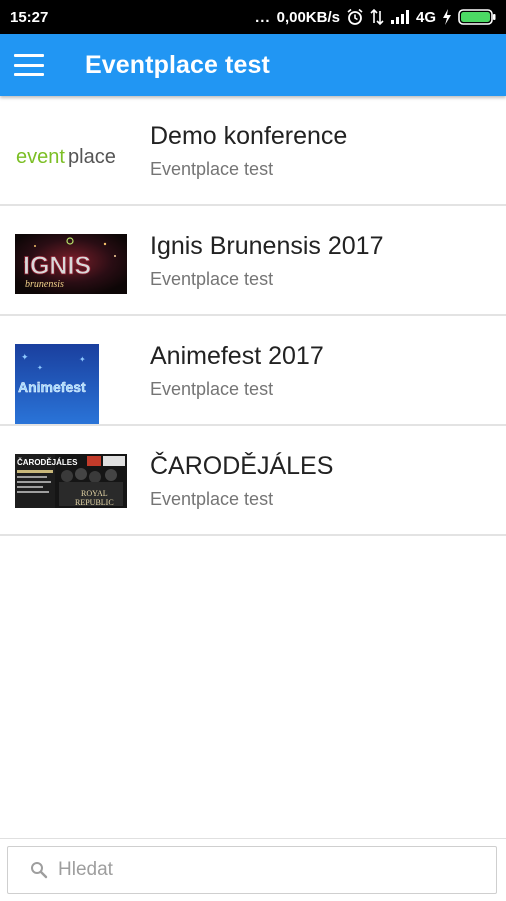 Image resolution: width=506 pixels, height=901 pixels. Describe the element at coordinates (29, 65) in the screenshot. I see `hamburger-menu-icon` at that location.